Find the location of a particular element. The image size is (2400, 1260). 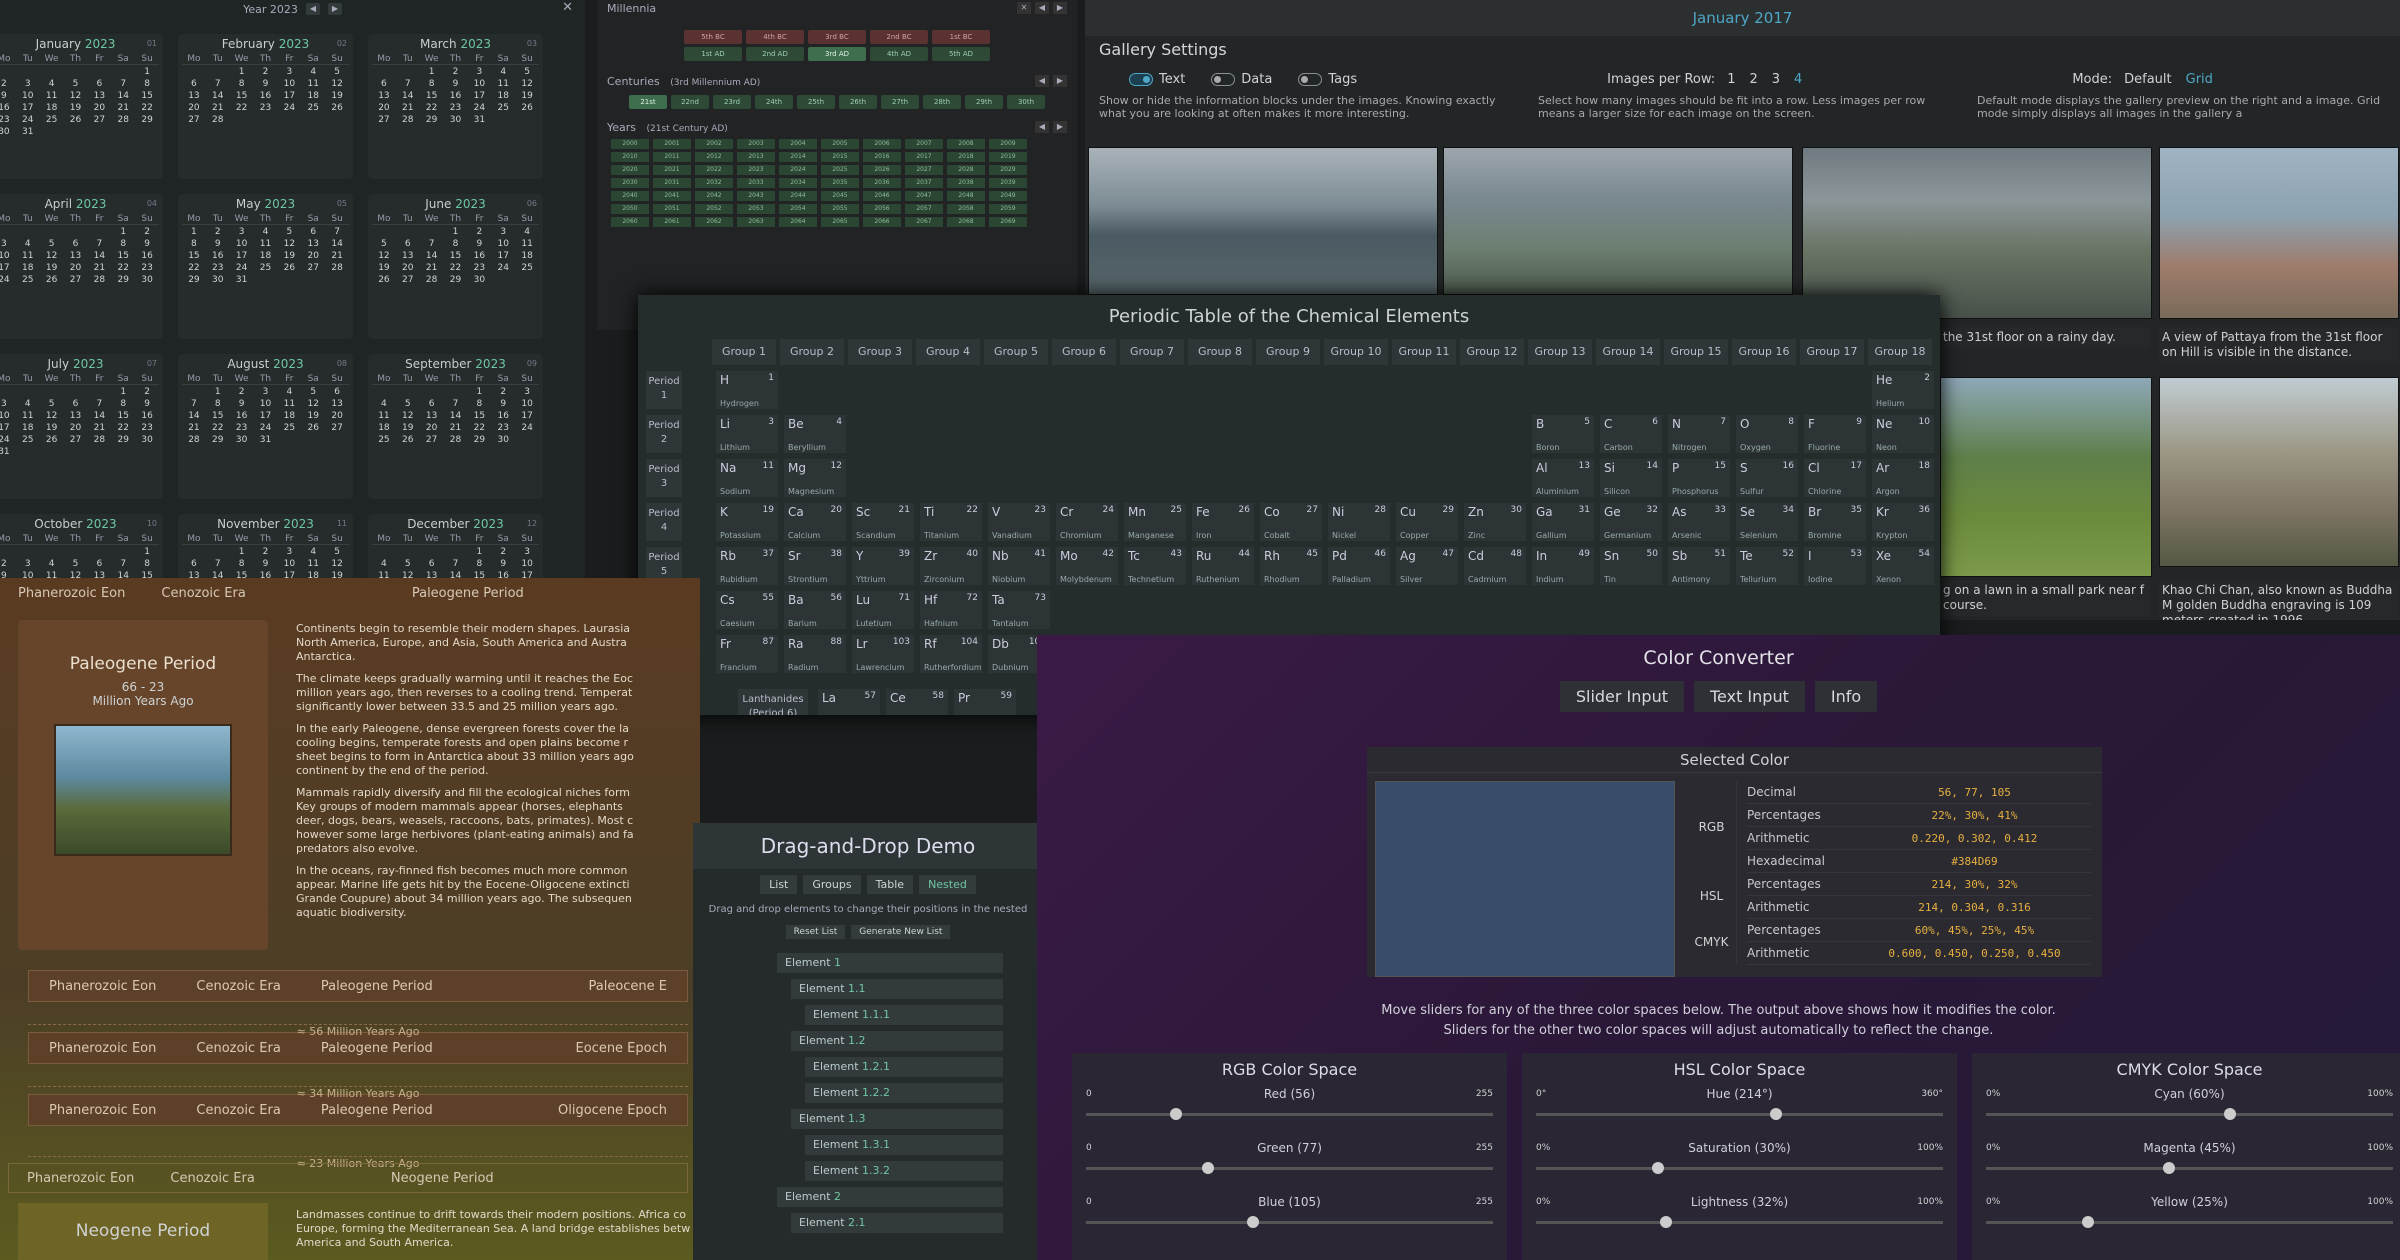

year-cell: 2055 is located at coordinates (840, 209).